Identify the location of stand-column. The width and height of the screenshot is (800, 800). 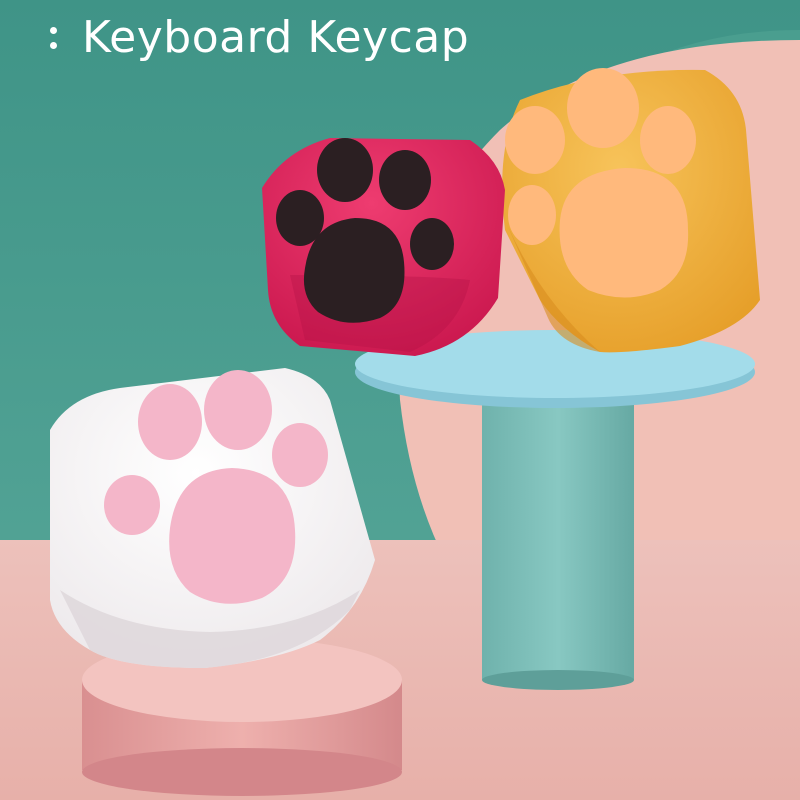
(558, 530).